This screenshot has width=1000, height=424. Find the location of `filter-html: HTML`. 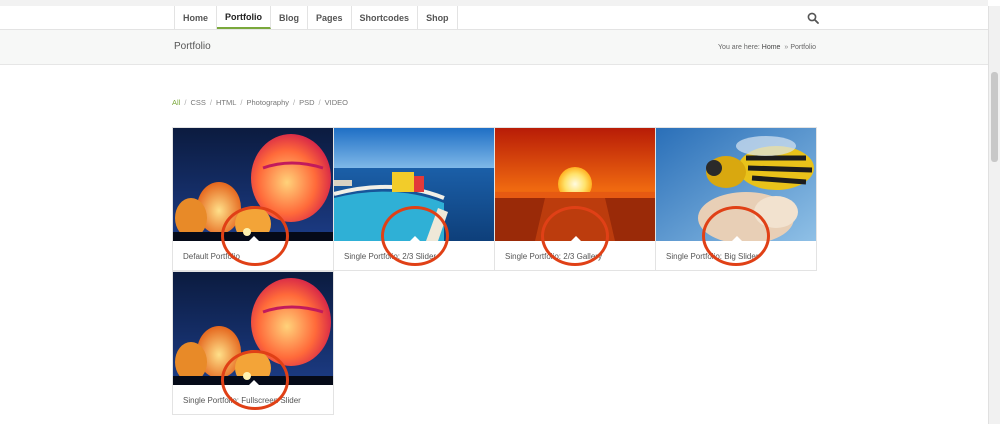

filter-html: HTML is located at coordinates (226, 102).